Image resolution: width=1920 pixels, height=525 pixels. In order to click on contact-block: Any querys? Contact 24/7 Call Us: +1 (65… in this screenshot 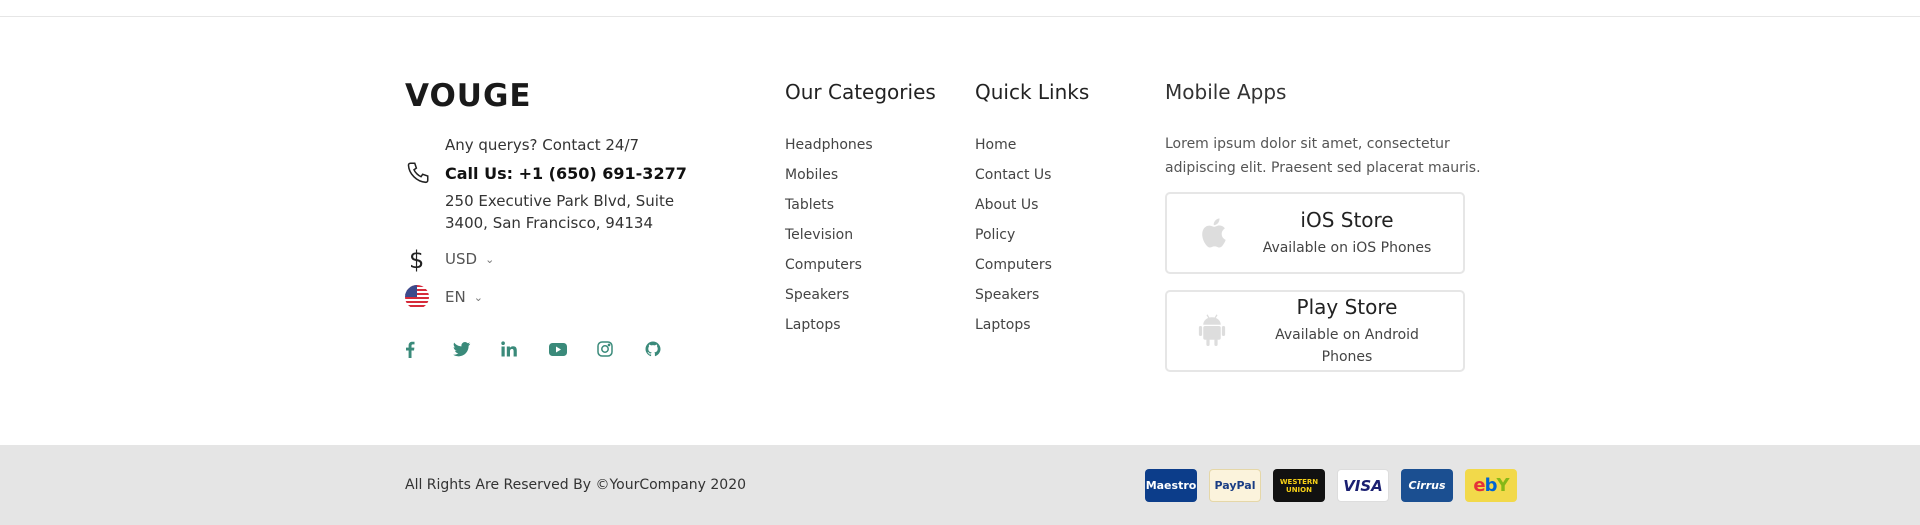, I will do `click(585, 183)`.